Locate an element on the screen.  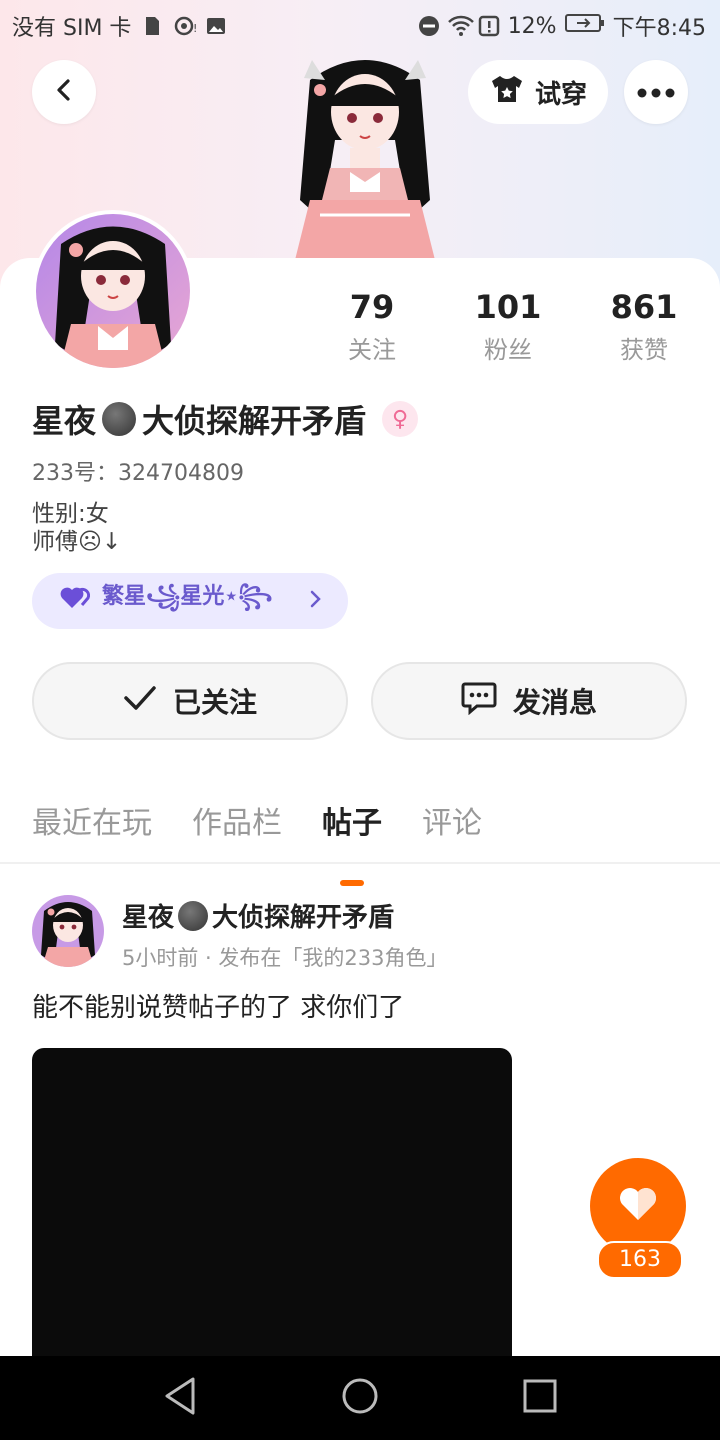
nav-back-icon is located at coordinates (180, 1398).